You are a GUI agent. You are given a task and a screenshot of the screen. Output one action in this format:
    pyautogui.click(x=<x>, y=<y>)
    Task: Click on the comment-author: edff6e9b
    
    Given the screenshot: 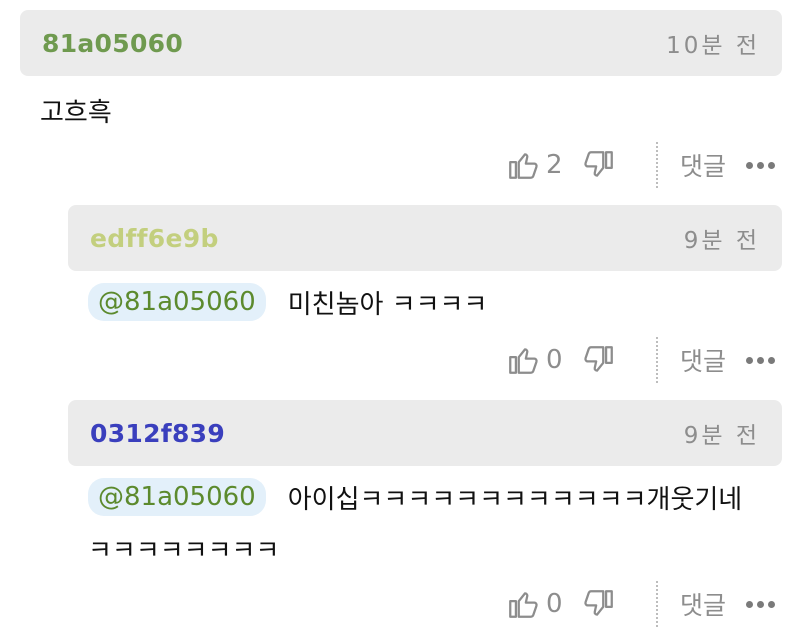 What is the action you would take?
    pyautogui.click(x=154, y=238)
    